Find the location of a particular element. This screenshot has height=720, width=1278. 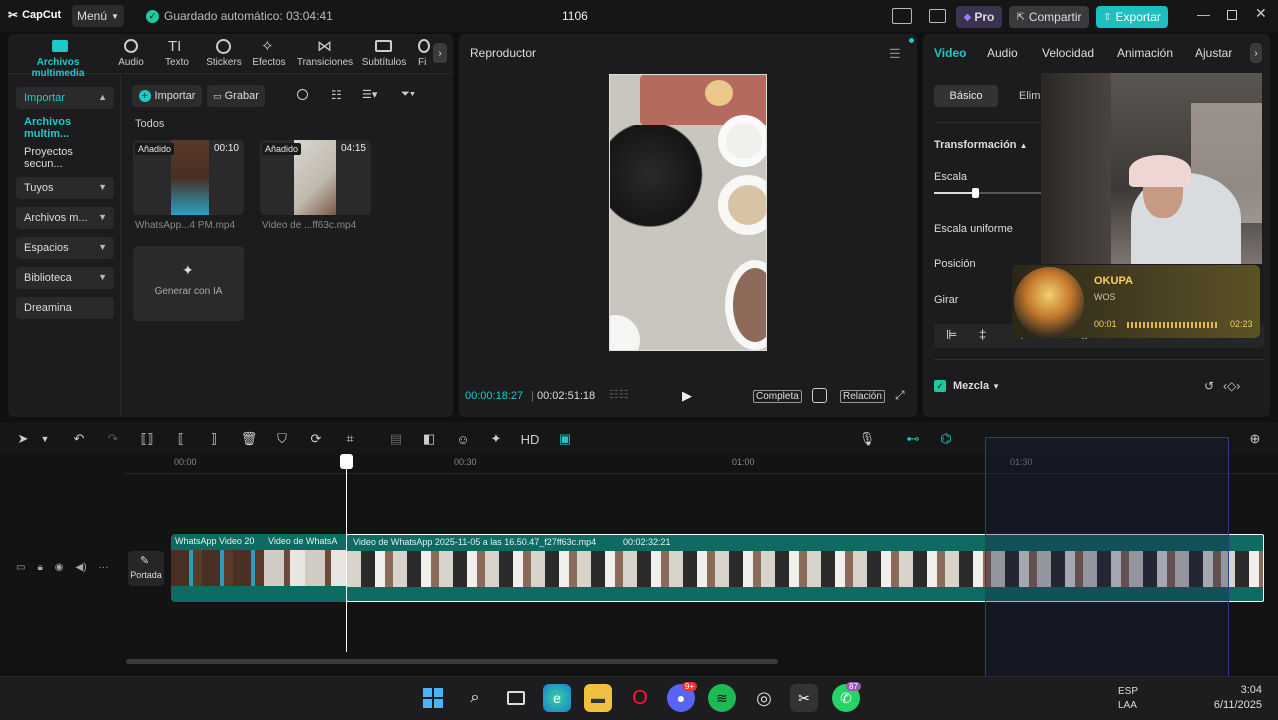

tab-effects: ✧ Efectos is located at coordinates (269, 55).